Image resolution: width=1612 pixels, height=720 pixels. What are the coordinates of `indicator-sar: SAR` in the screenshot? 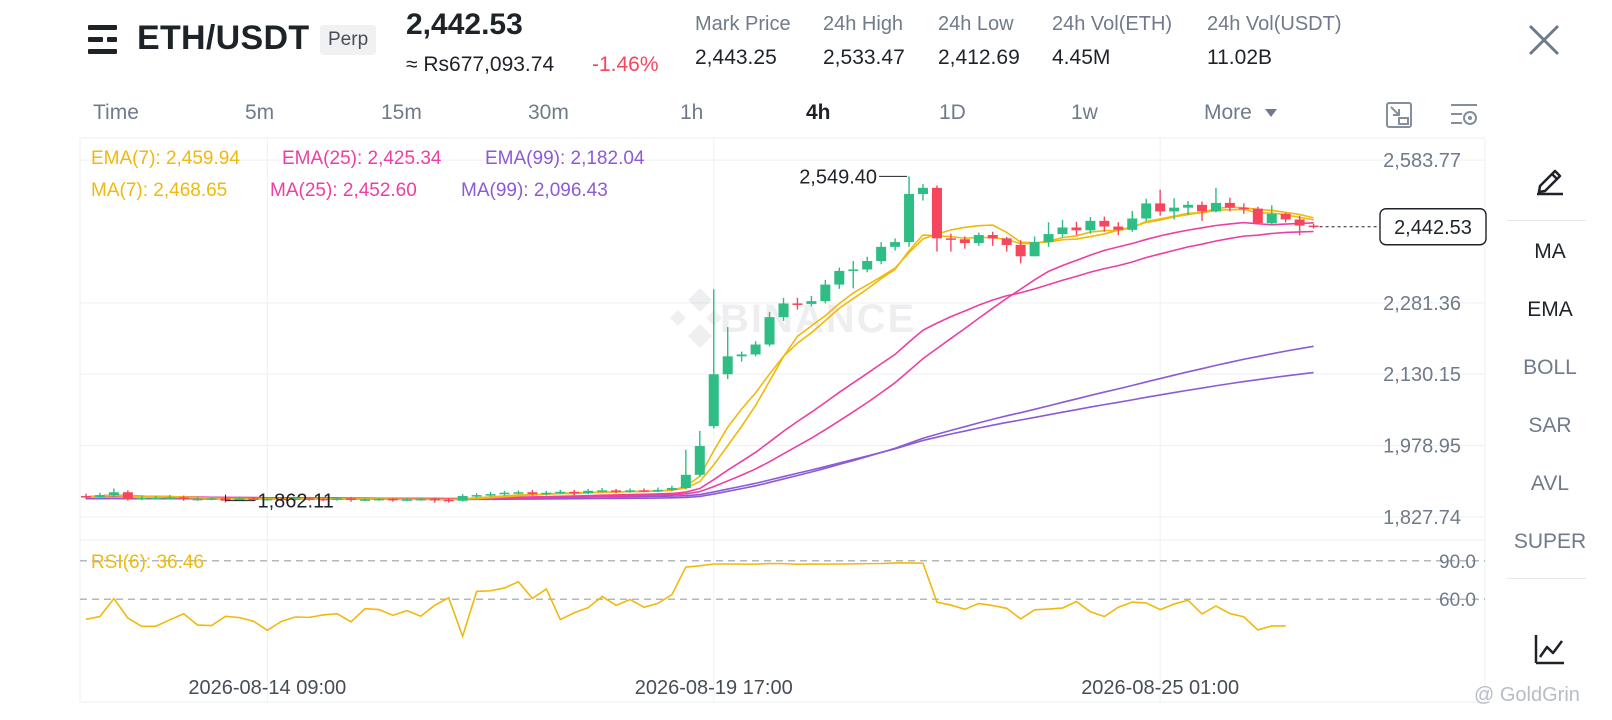 It's located at (1550, 426).